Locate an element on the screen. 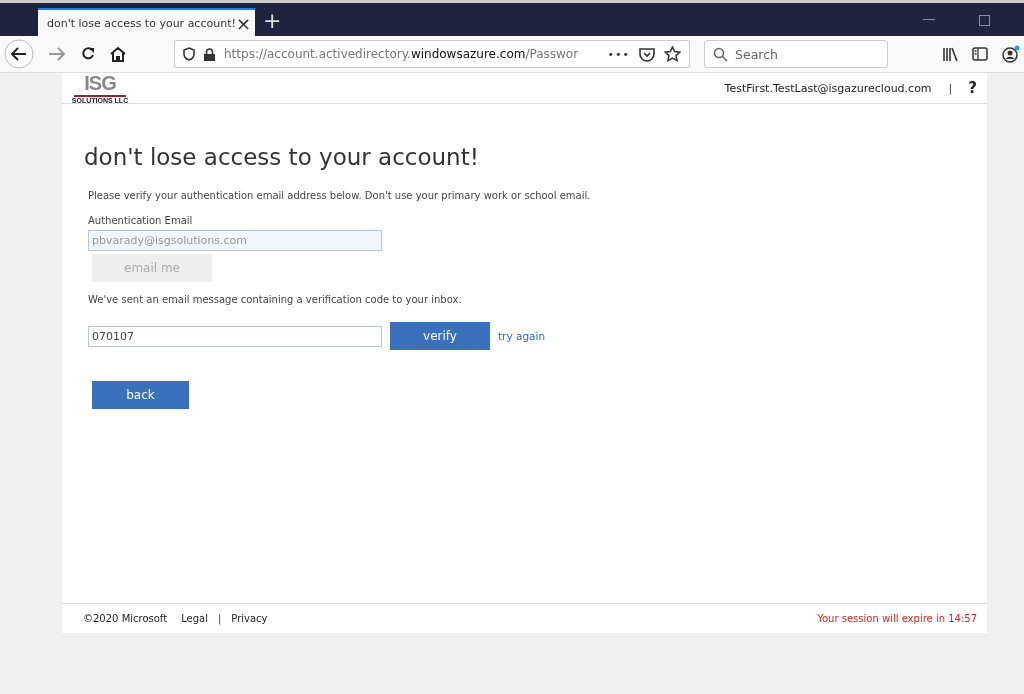  reload-icon is located at coordinates (88, 54).